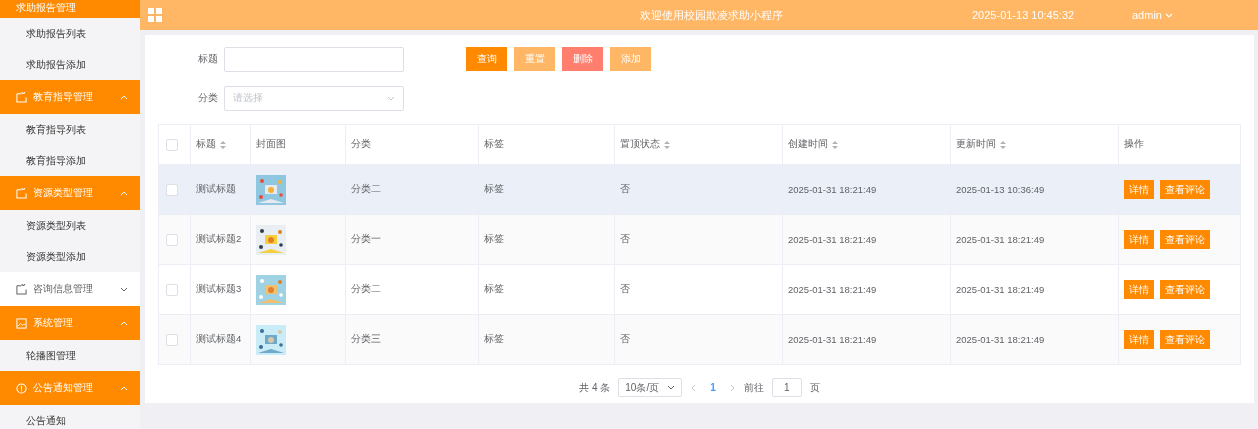 Image resolution: width=1258 pixels, height=429 pixels. I want to click on sidebar-group-header: 求助报告管理, so click(70, 9).